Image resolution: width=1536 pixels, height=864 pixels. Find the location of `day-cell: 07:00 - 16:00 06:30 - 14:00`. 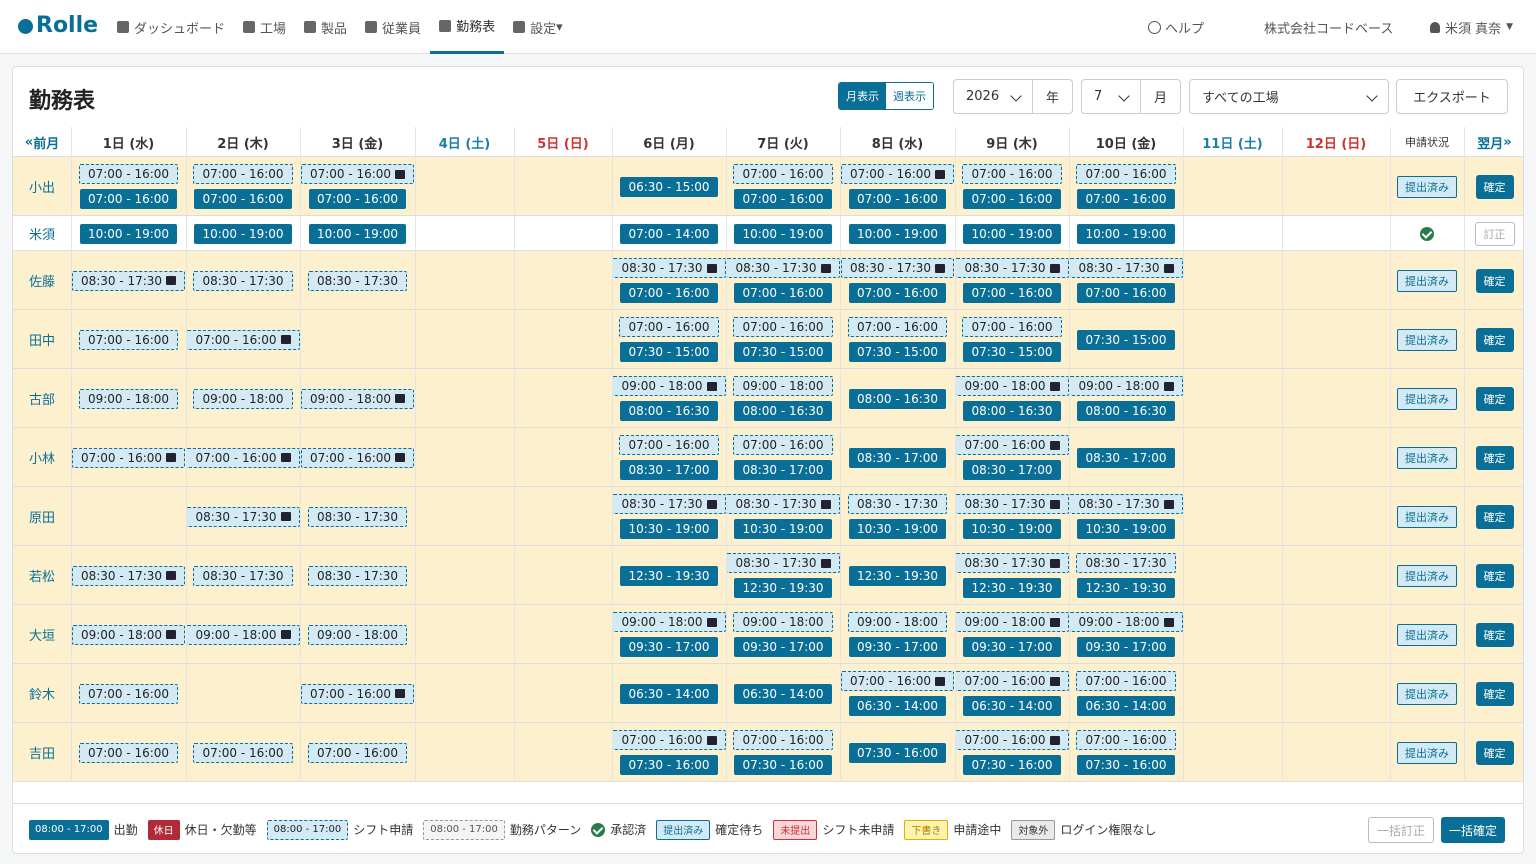

day-cell: 07:00 - 16:00 06:30 - 14:00 is located at coordinates (897, 693).